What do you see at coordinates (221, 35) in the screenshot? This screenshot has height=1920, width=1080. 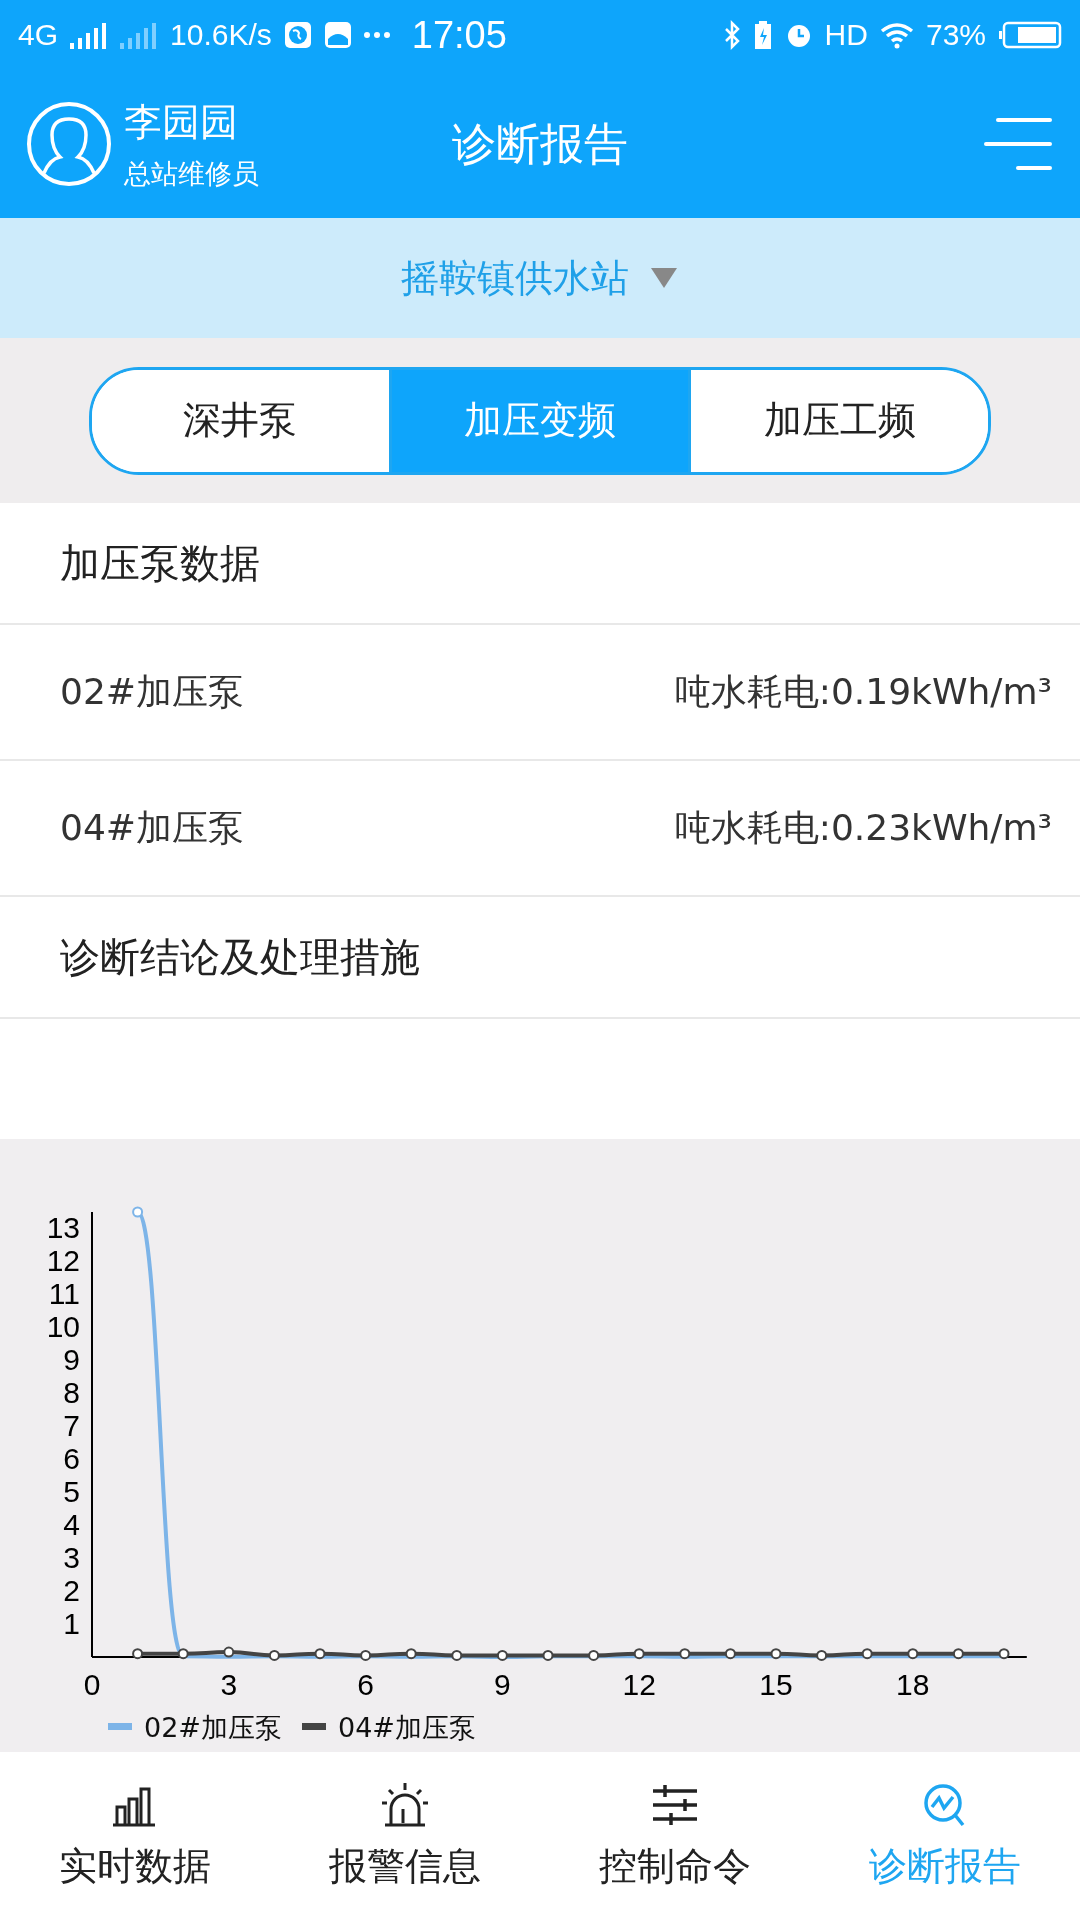 I see `network-speed: 10.6K/s` at bounding box center [221, 35].